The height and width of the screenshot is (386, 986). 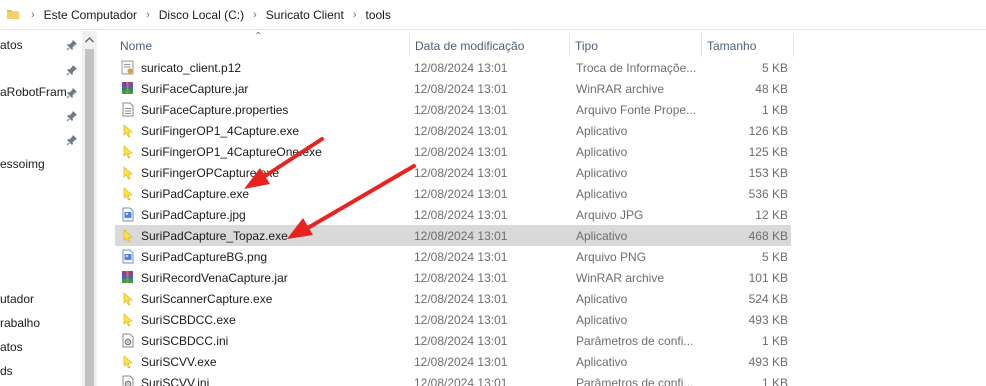 What do you see at coordinates (89, 40) in the screenshot?
I see `scroll-up-arrow-icon` at bounding box center [89, 40].